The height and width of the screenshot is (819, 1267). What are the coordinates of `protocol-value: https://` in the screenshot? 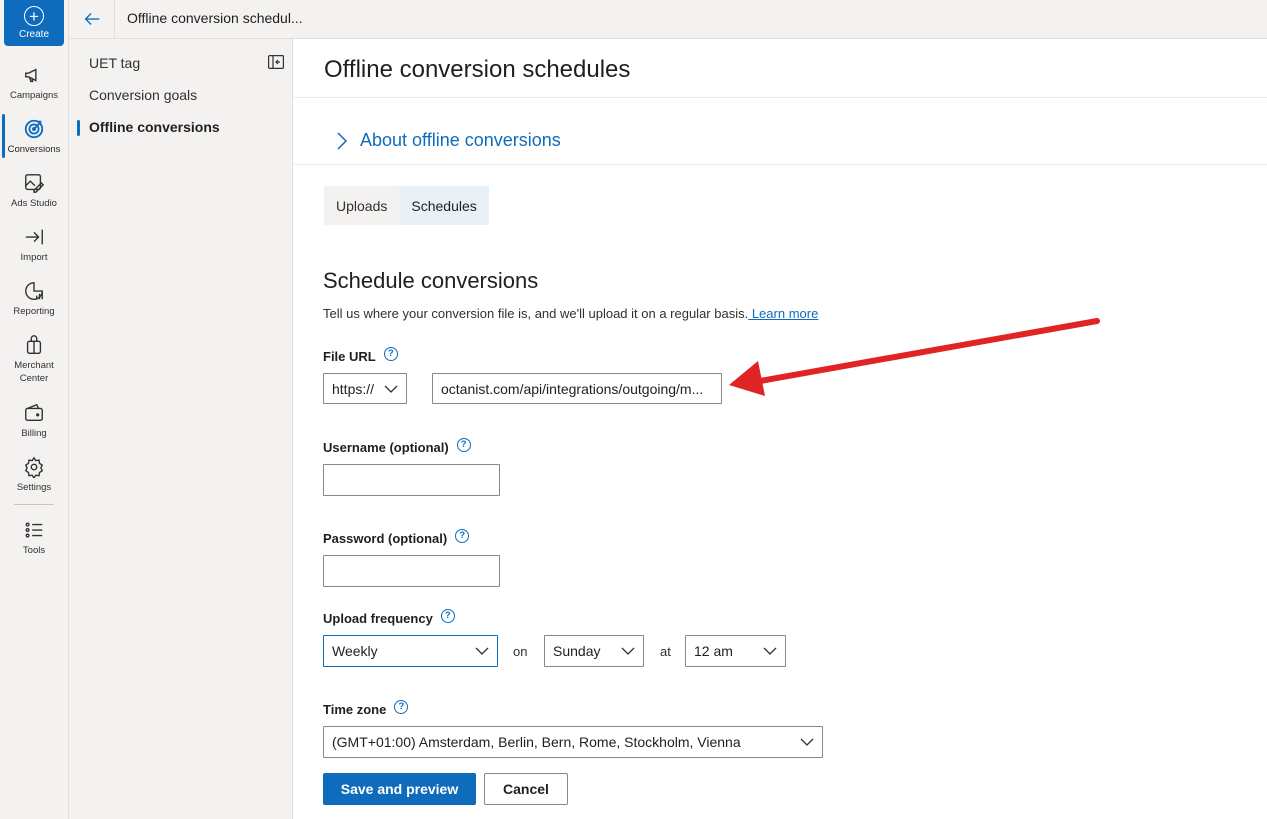 It's located at (353, 388).